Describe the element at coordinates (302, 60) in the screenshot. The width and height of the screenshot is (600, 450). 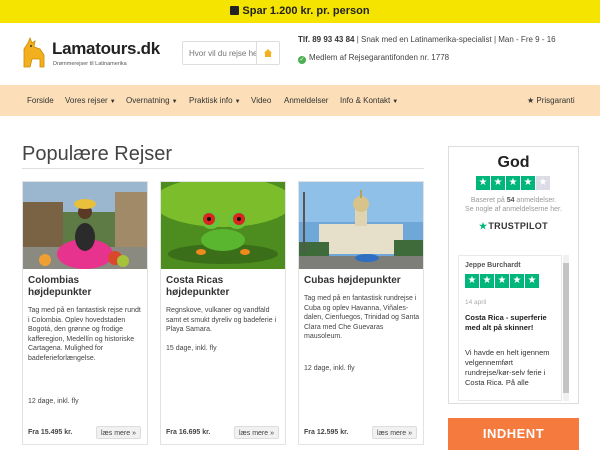
I see `check-circle-icon: ✓` at that location.